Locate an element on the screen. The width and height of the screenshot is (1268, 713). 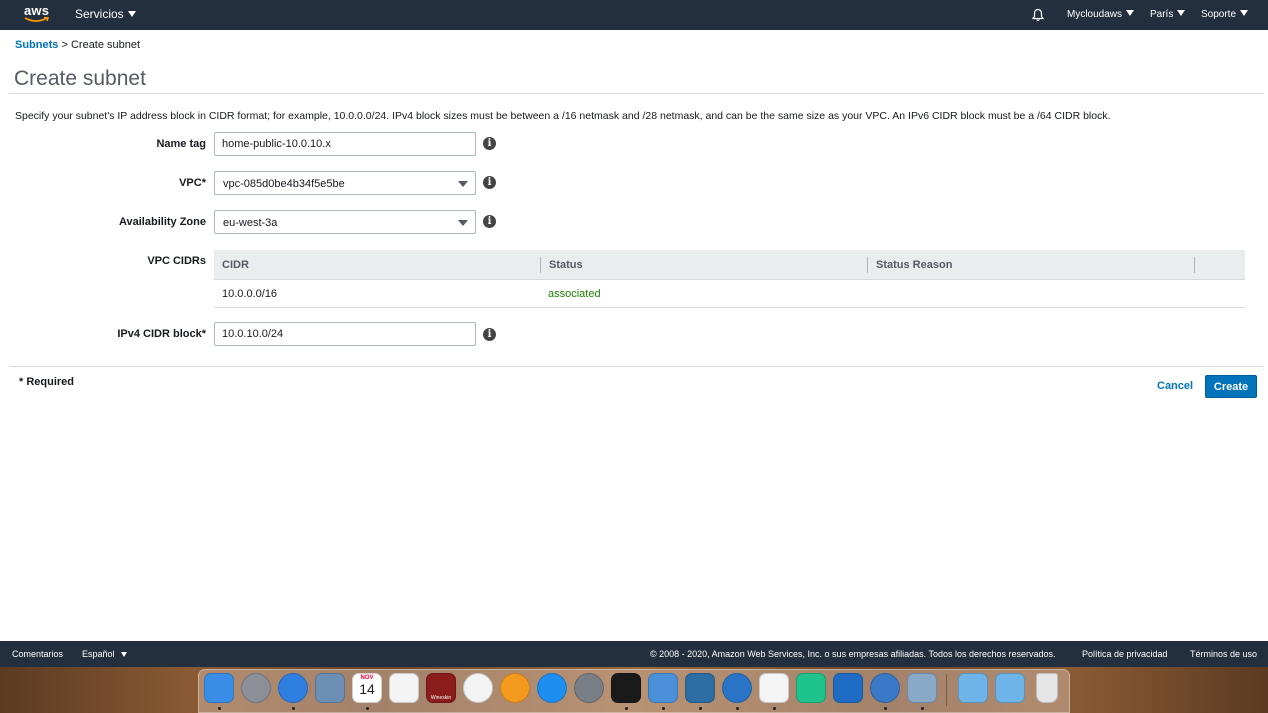
services-menu: Servicios is located at coordinates (105, 15).